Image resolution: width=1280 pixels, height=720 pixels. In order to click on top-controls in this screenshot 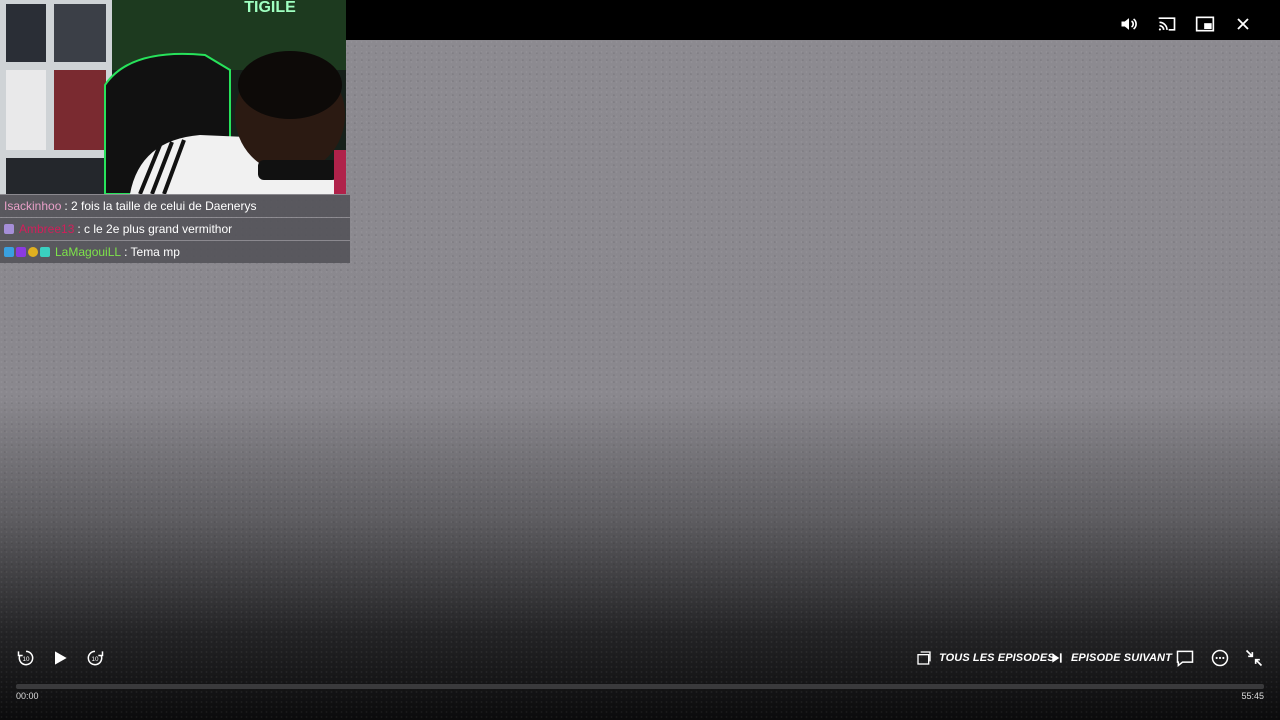, I will do `click(1186, 24)`.